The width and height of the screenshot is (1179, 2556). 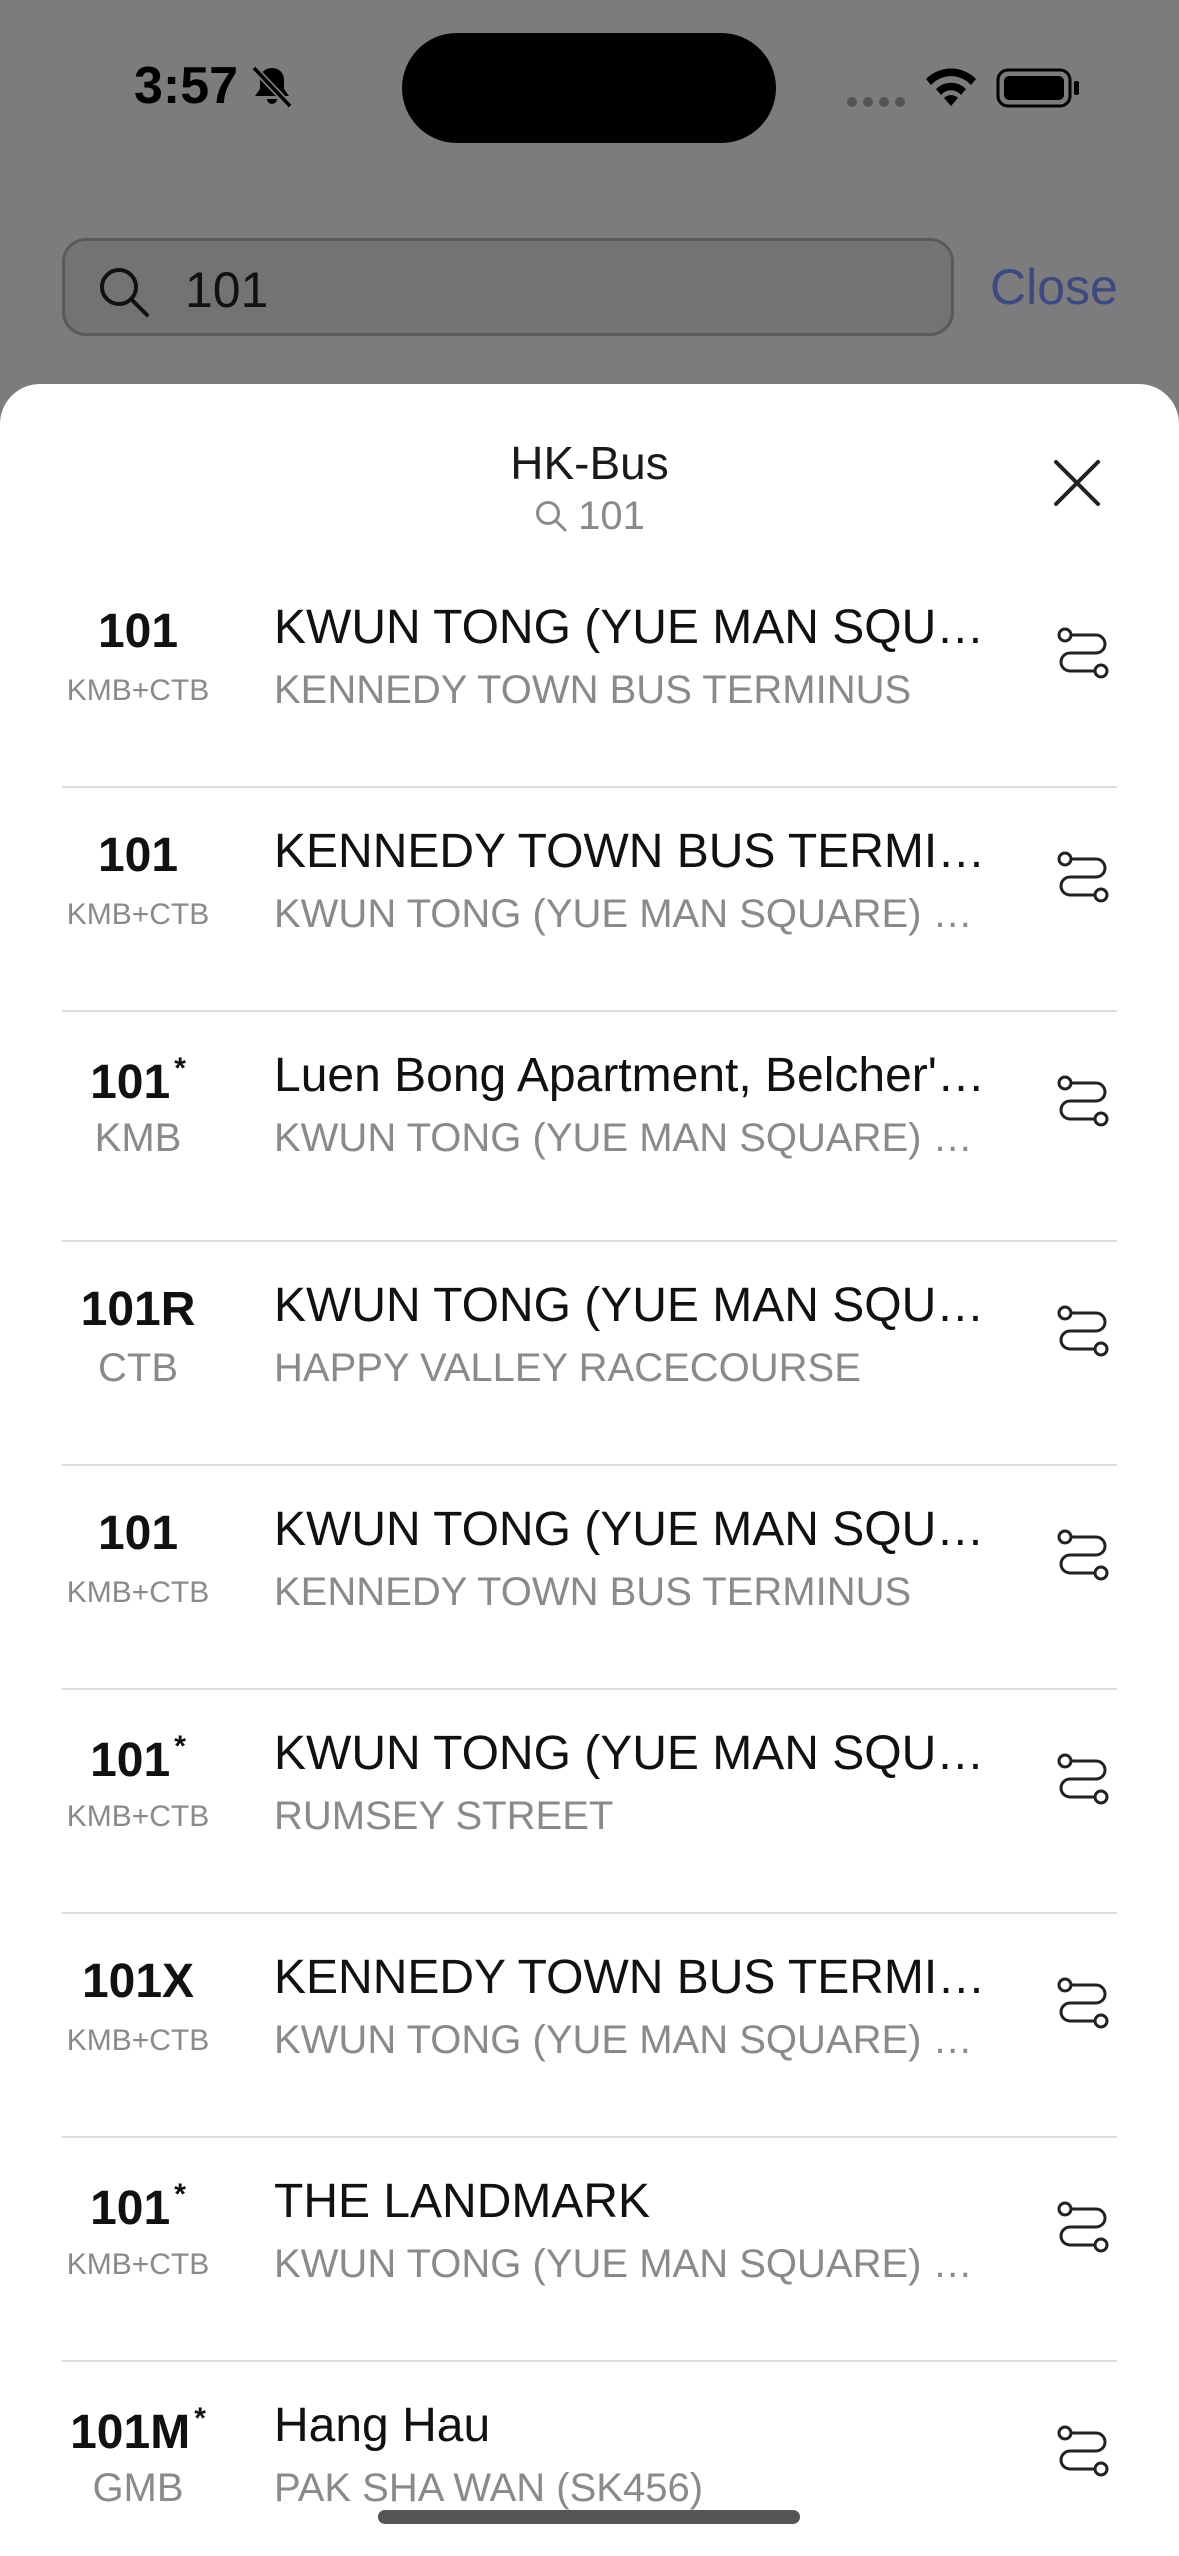 I want to click on status-time: 3:57, so click(x=186, y=86).